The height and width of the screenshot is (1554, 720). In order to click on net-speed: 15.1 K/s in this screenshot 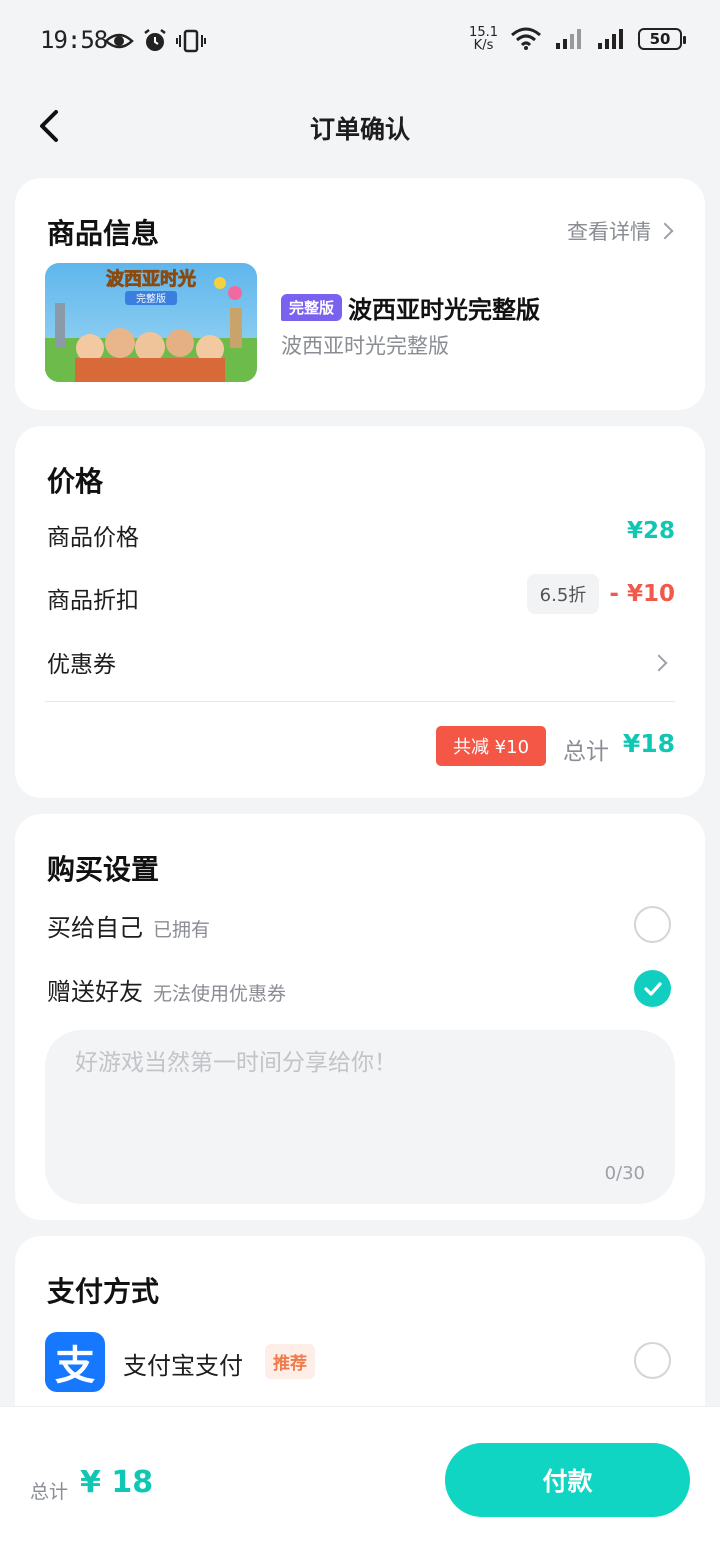, I will do `click(483, 39)`.